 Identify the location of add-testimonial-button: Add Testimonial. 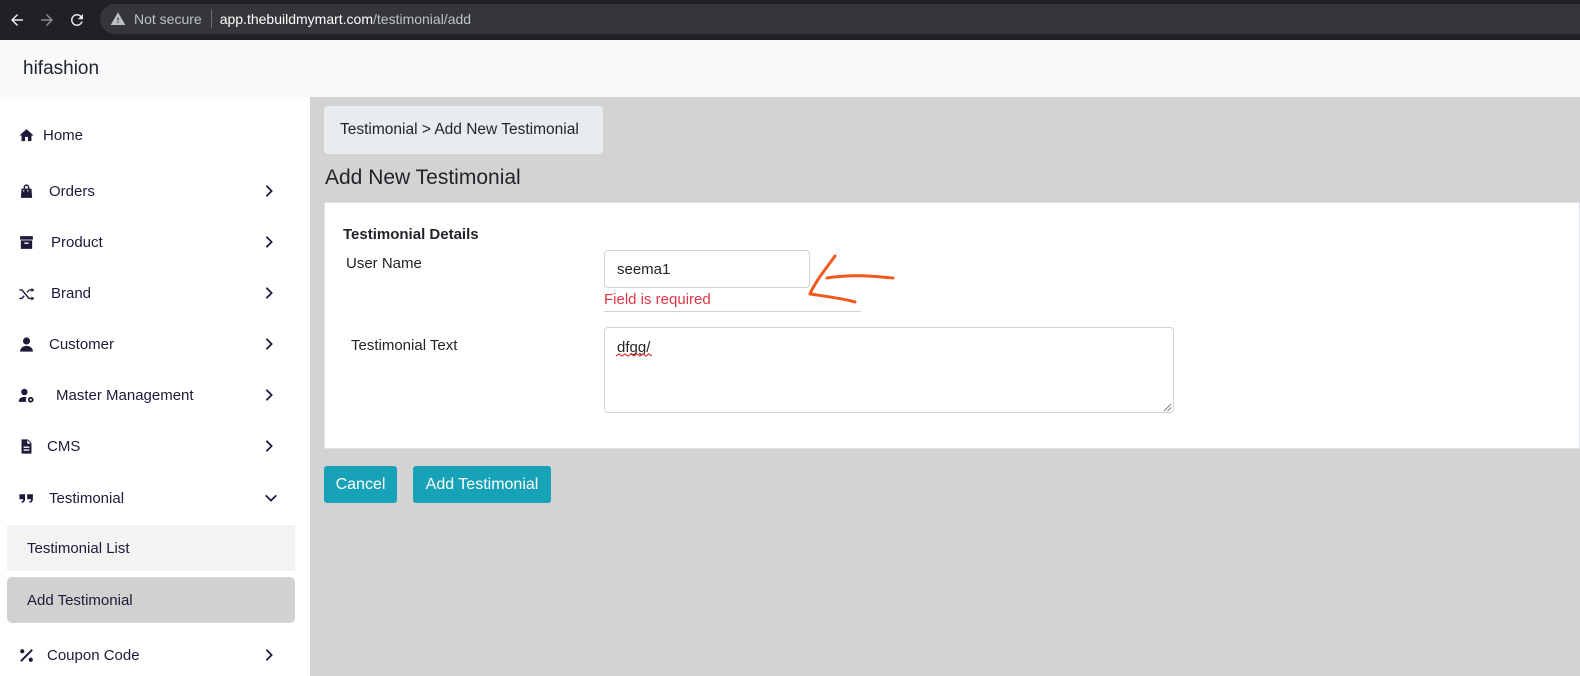
(482, 484).